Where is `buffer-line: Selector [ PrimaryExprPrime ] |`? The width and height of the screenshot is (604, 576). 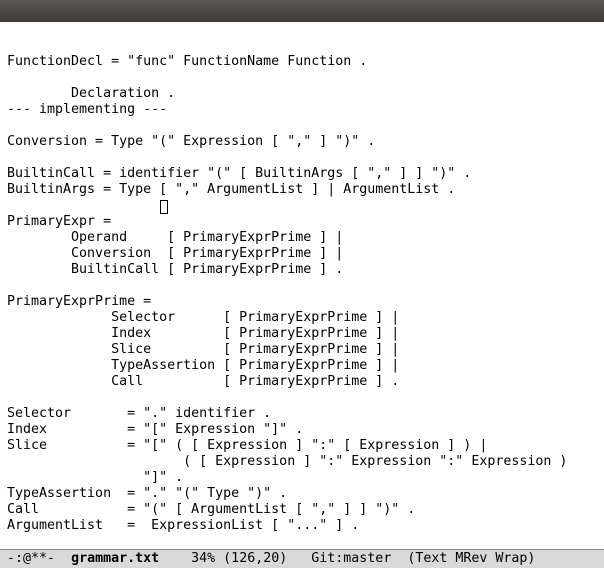 buffer-line: Selector [ PrimaryExprPrime ] | is located at coordinates (203, 317).